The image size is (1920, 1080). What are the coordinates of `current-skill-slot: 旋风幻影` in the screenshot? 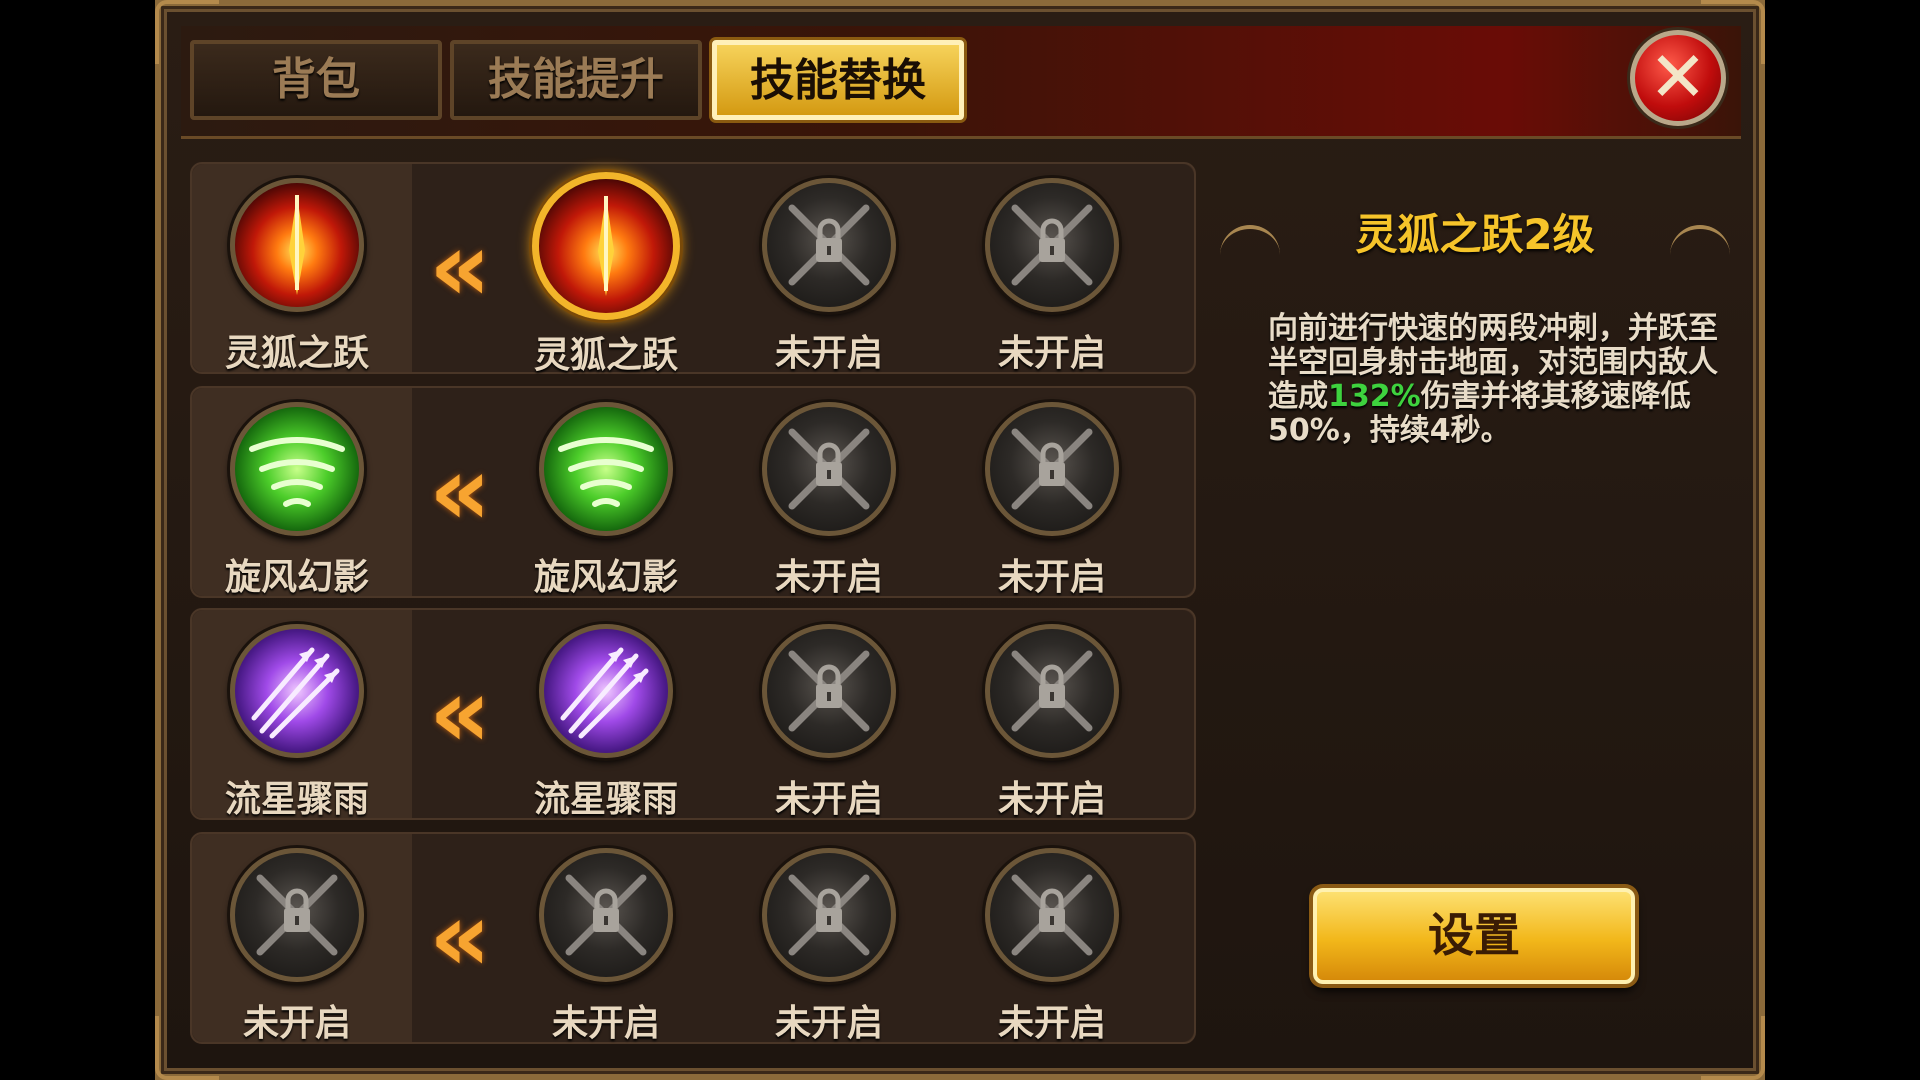 It's located at (297, 501).